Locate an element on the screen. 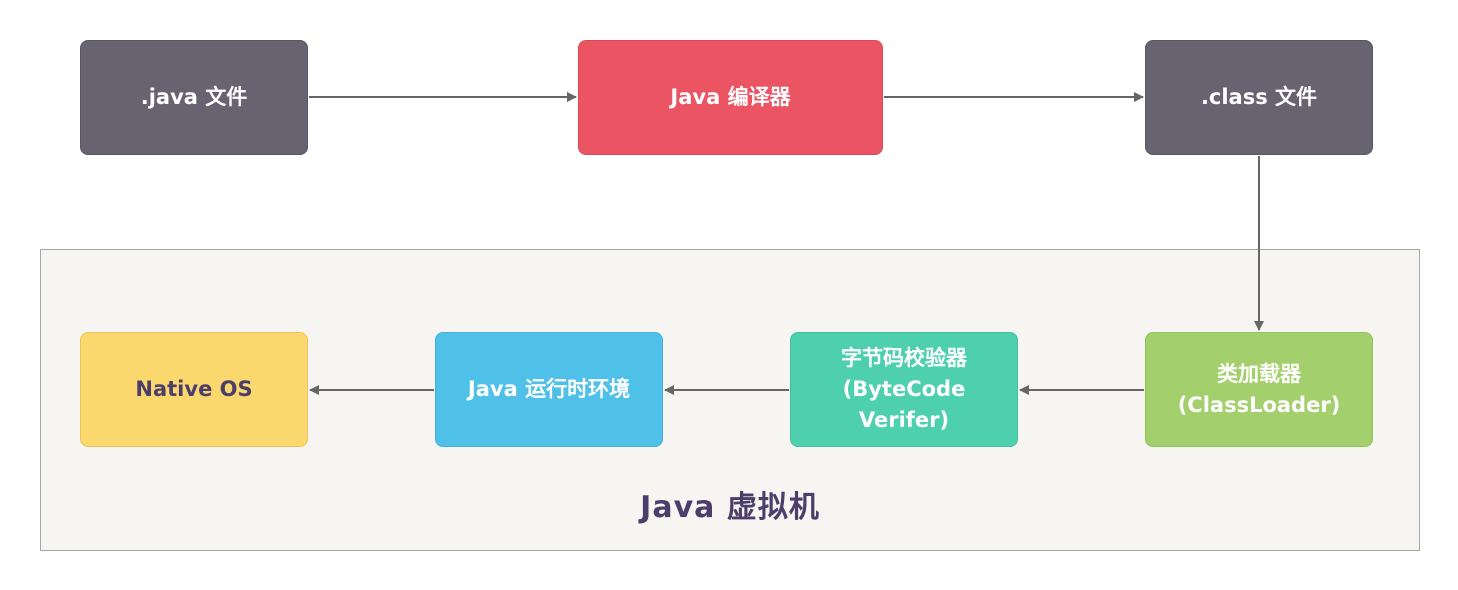 The width and height of the screenshot is (1458, 590). java-runtime-node: Java 运行时环境 is located at coordinates (549, 389).